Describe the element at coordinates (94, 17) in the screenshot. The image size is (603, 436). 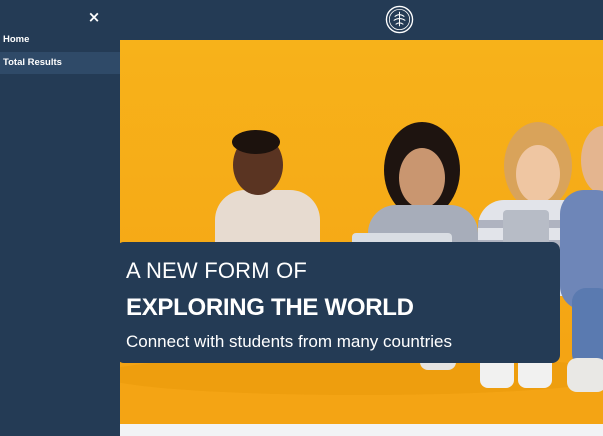
I see `close-icon: ×` at that location.